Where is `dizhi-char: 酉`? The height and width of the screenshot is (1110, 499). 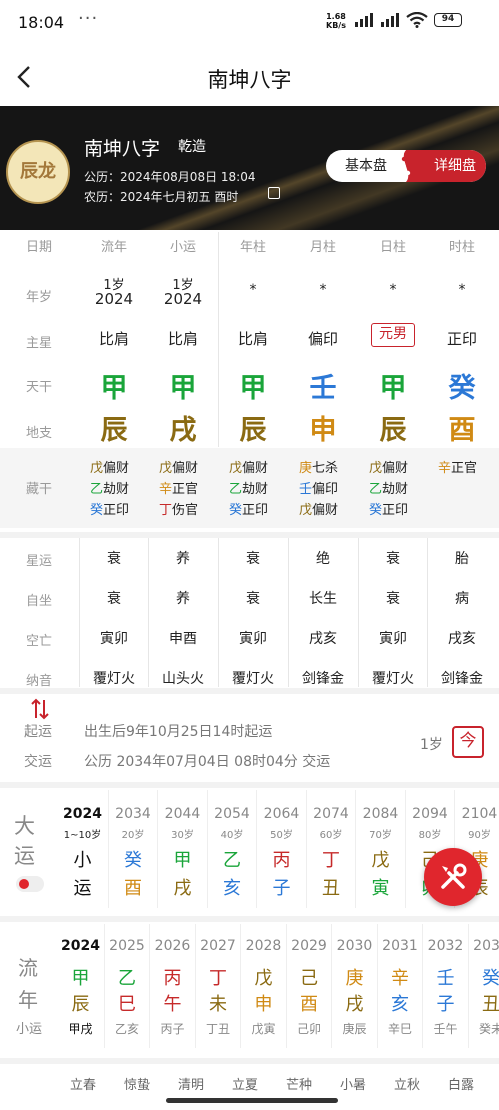 dizhi-char: 酉 is located at coordinates (462, 430).